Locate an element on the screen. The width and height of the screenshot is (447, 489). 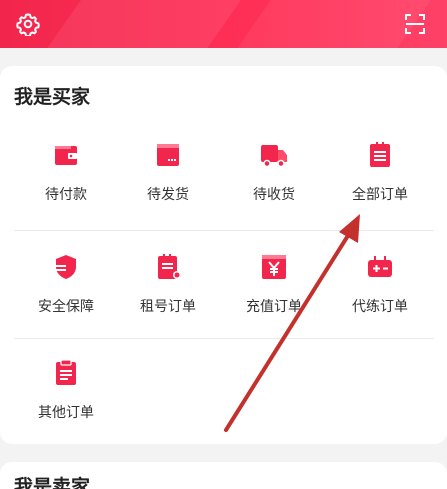
shield-icon is located at coordinates (66, 267).